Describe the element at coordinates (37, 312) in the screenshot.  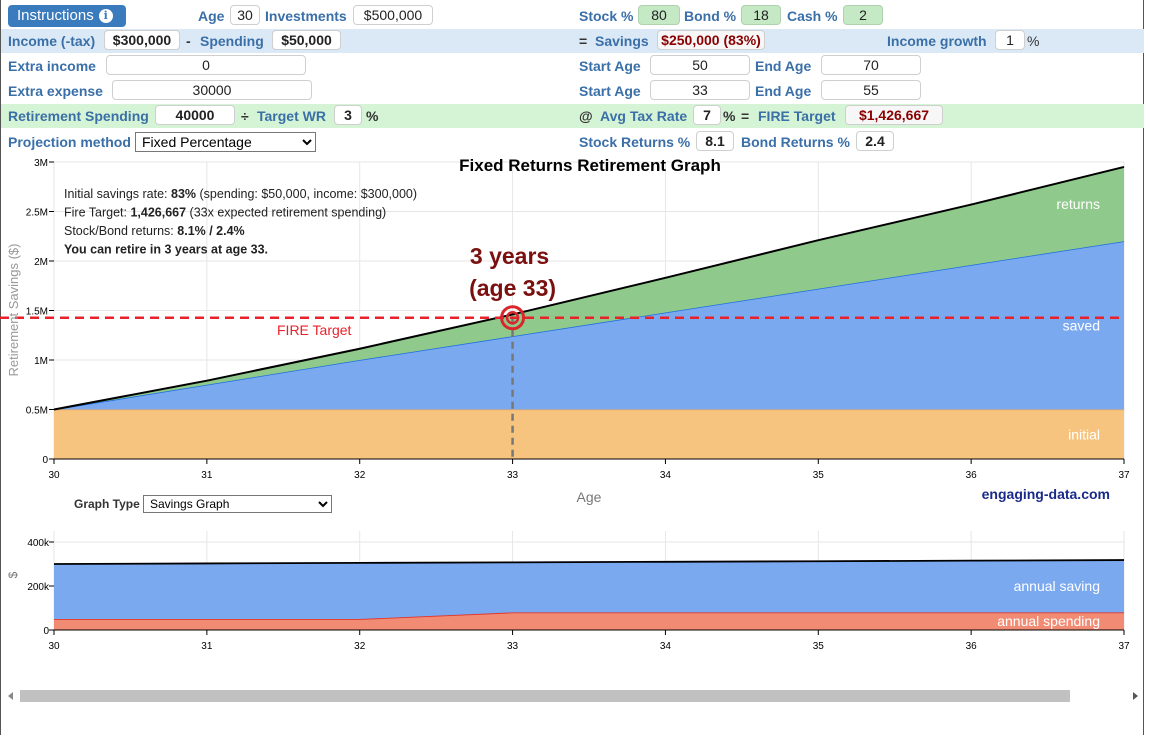
I see `main-y-tick-label: 1.5M` at that location.